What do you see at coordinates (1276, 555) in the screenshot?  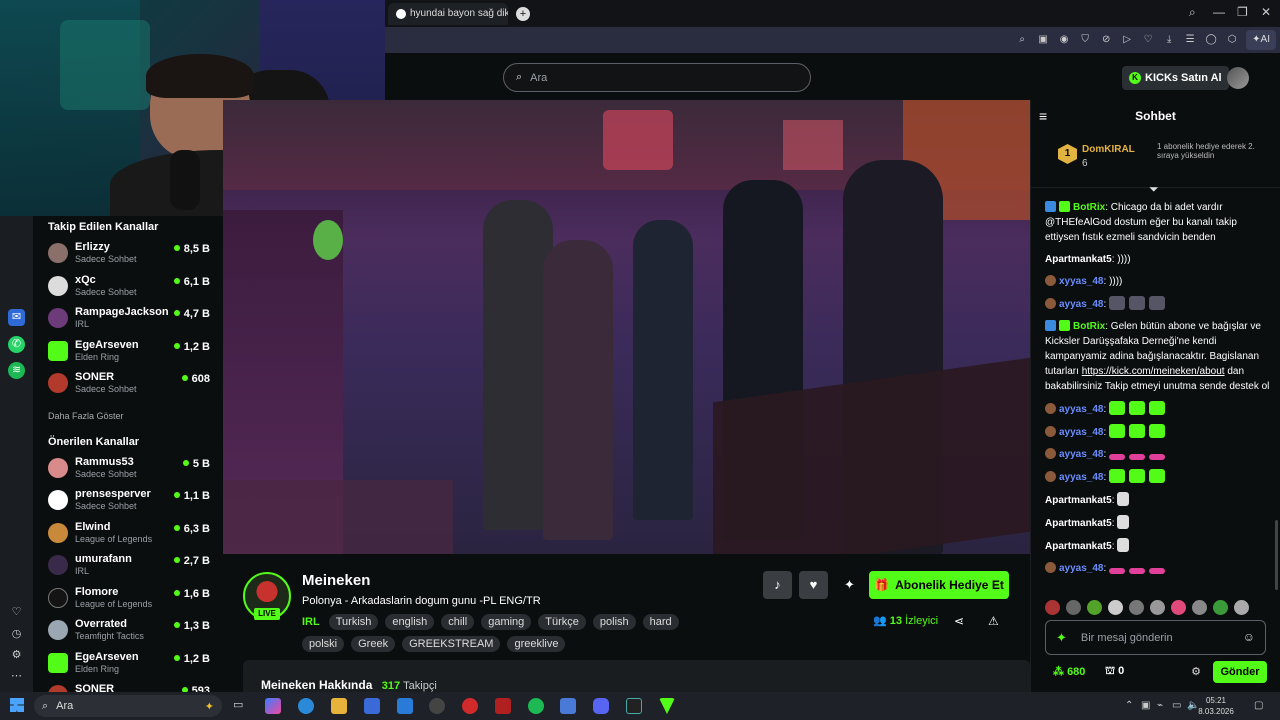 I see `chat-scrollbar` at bounding box center [1276, 555].